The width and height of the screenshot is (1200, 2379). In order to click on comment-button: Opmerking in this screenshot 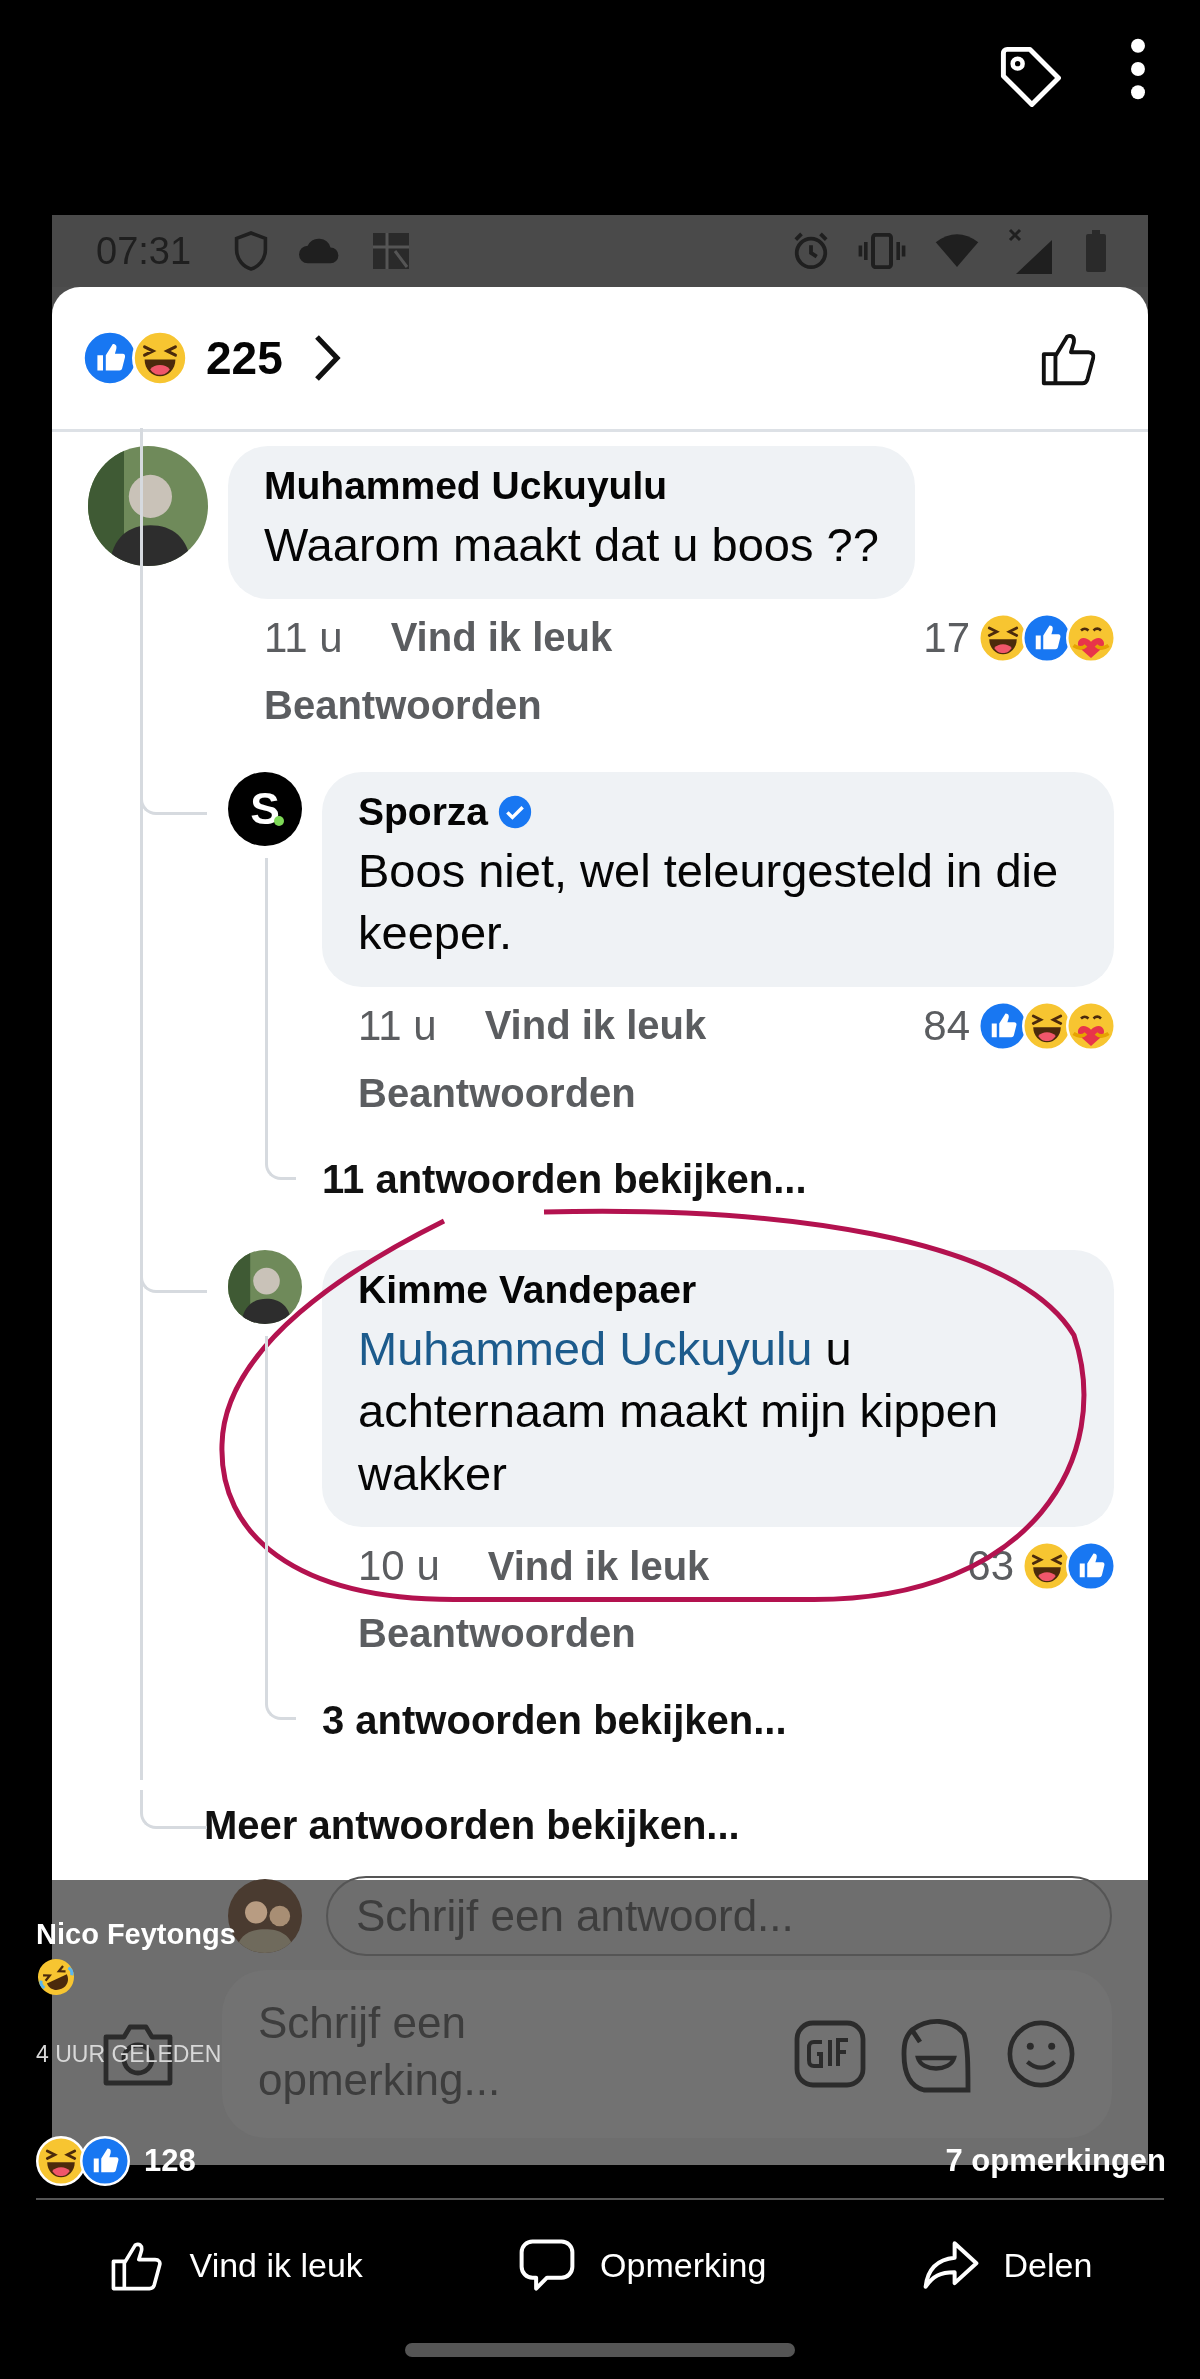, I will do `click(642, 2265)`.